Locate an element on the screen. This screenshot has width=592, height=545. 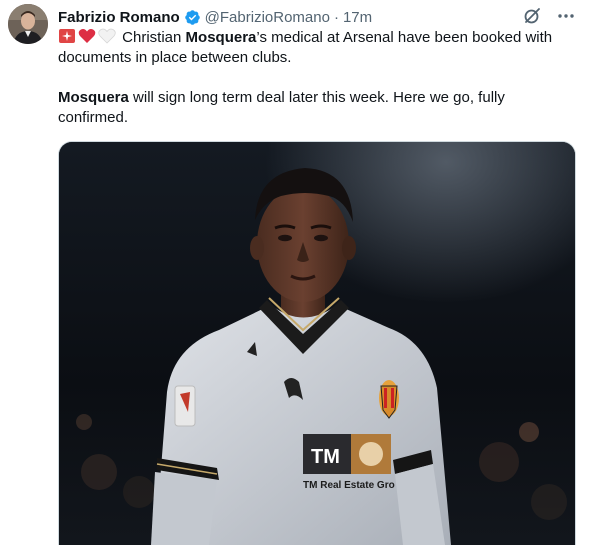
more-options-icon is located at coordinates (566, 16).